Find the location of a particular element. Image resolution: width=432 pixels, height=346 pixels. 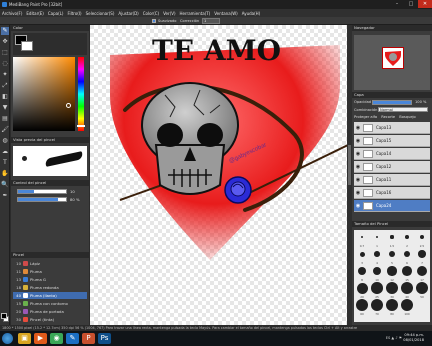

color-picker-cursor is located at coordinates (68, 105).